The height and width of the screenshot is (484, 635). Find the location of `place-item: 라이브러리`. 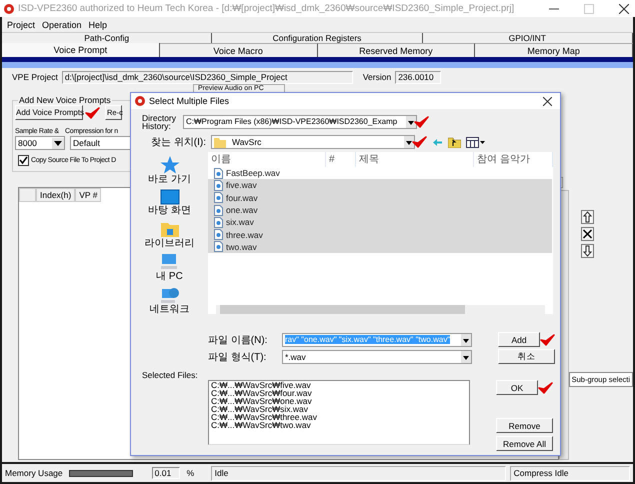

place-item: 라이브러리 is located at coordinates (169, 235).